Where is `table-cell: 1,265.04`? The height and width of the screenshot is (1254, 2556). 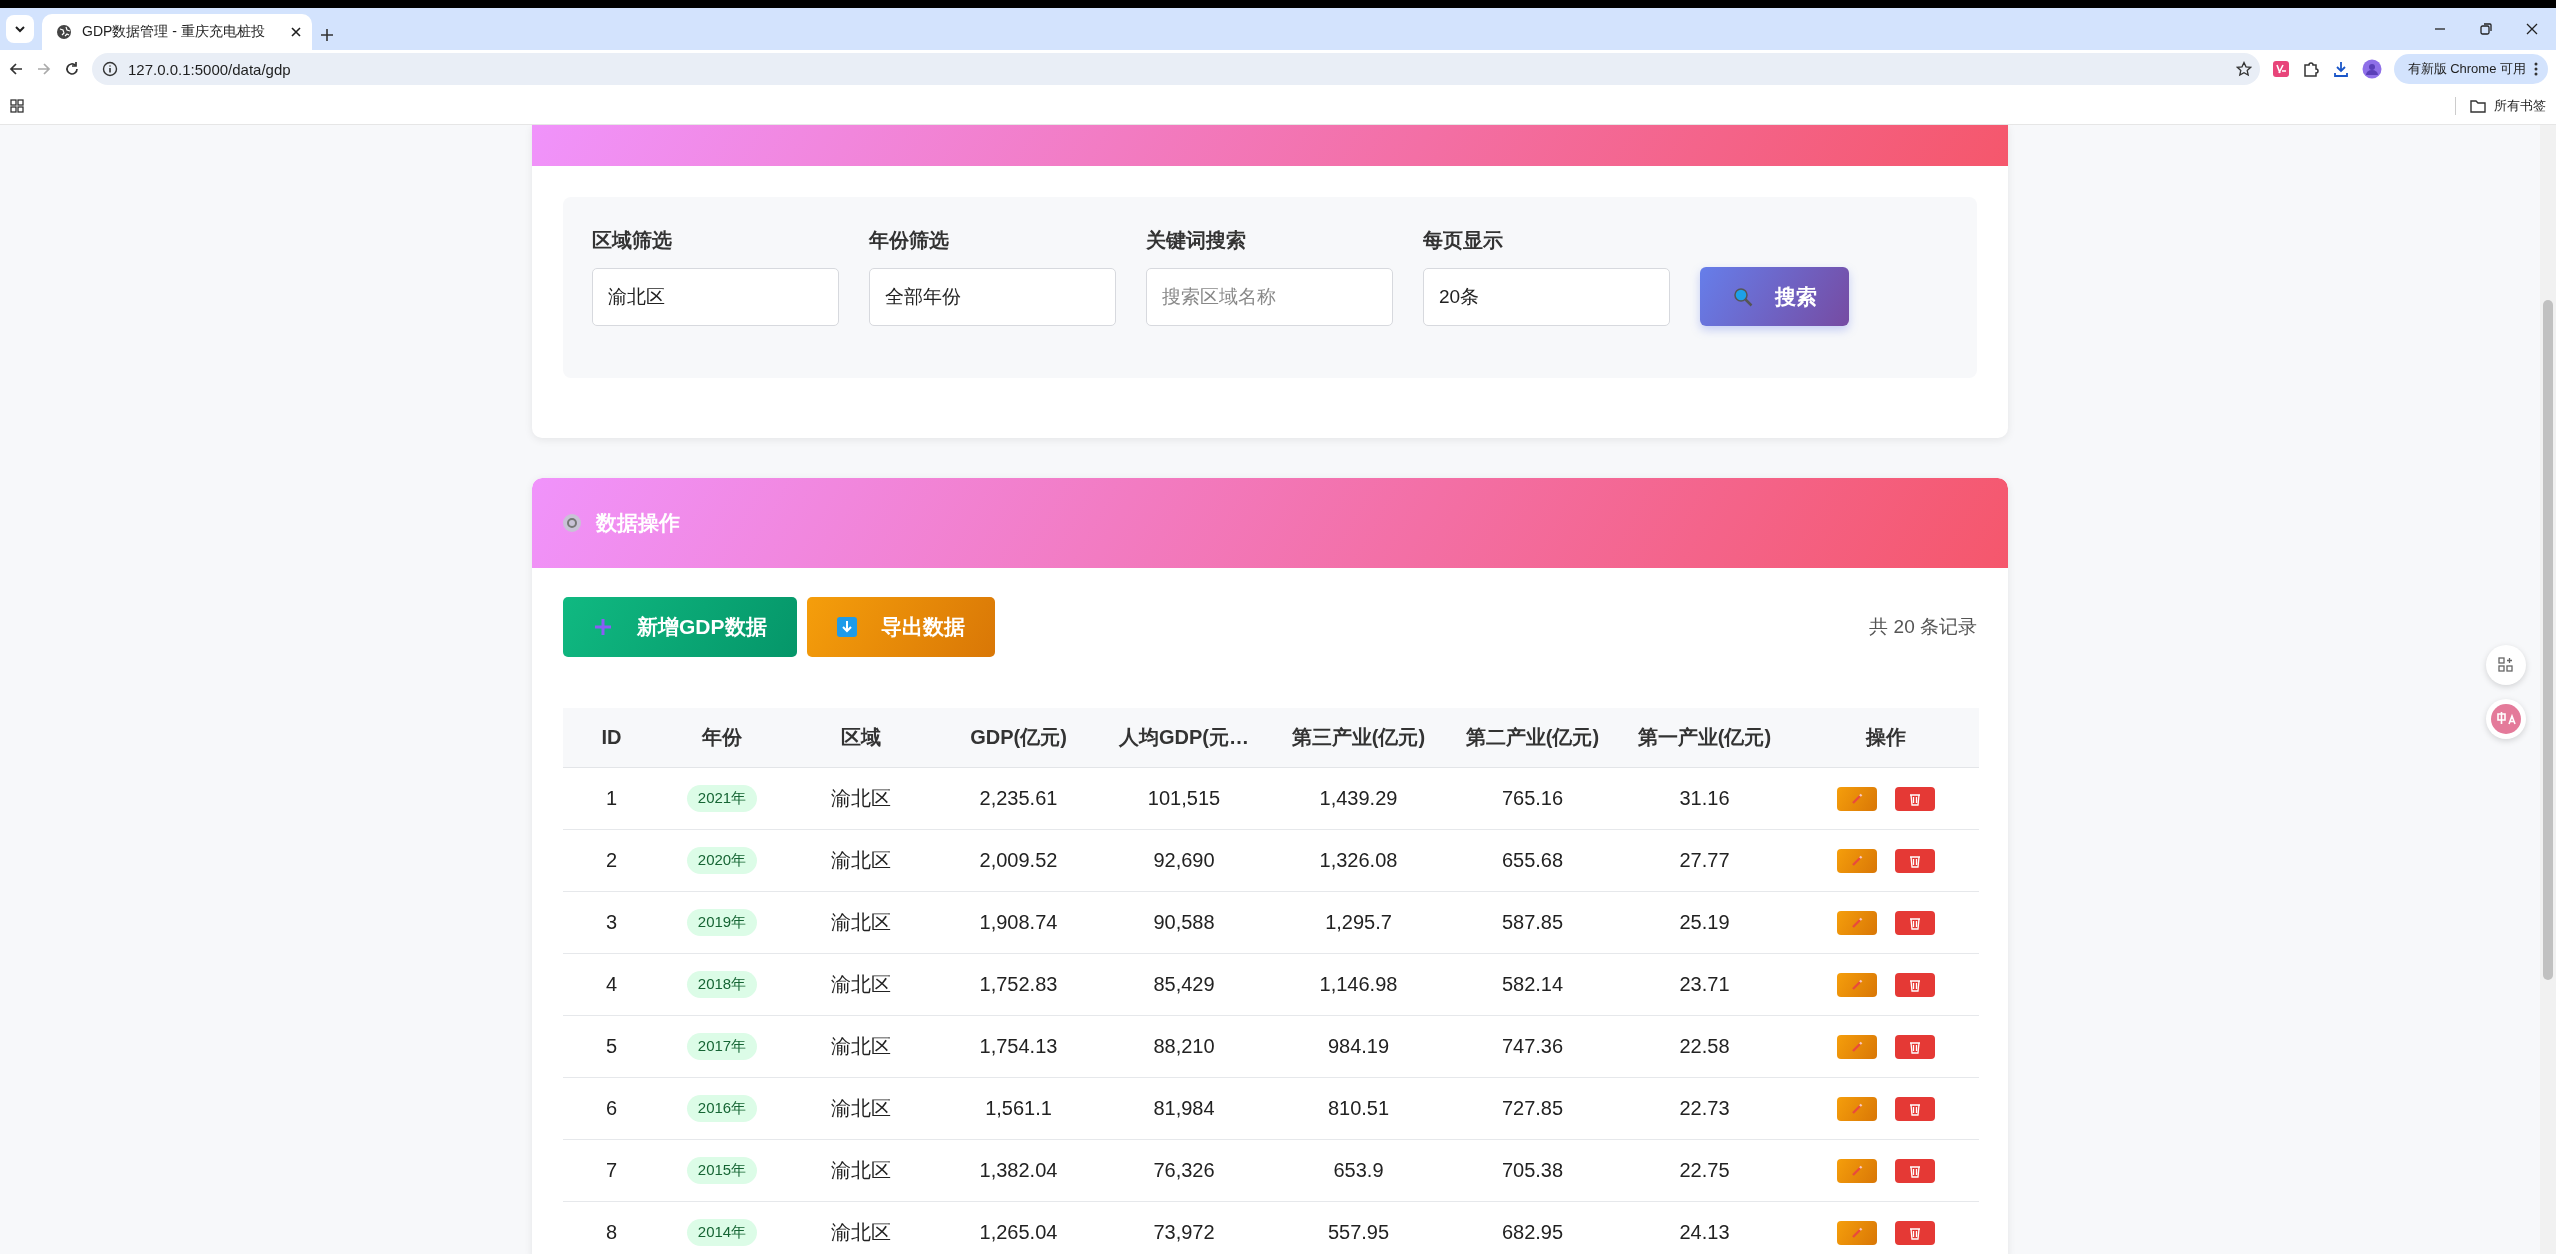 table-cell: 1,265.04 is located at coordinates (1018, 1228).